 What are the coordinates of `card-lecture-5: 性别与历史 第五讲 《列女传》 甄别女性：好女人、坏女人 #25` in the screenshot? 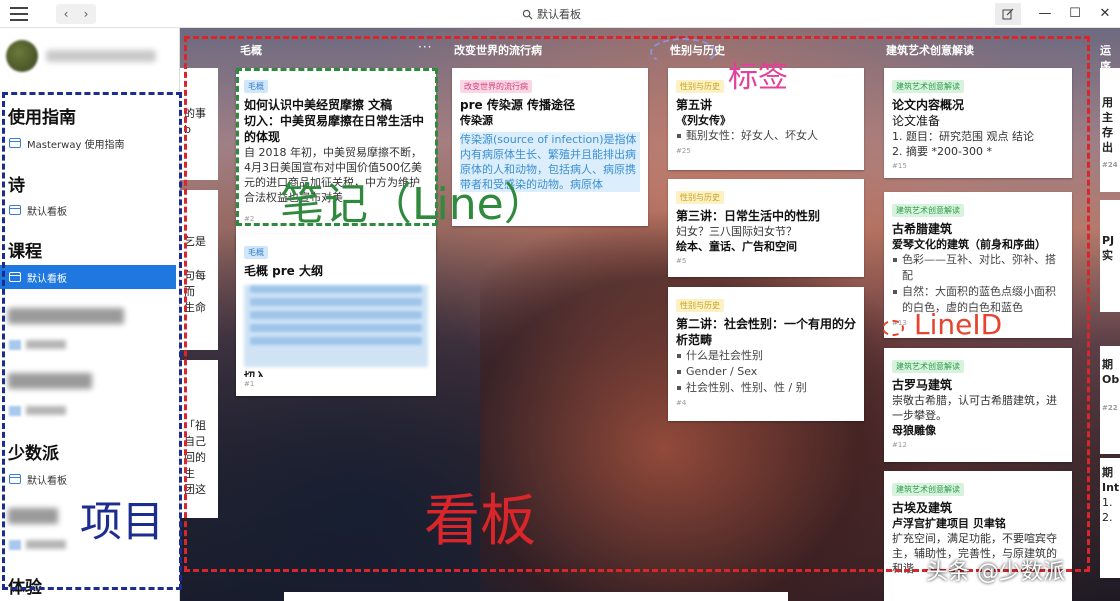 It's located at (766, 119).